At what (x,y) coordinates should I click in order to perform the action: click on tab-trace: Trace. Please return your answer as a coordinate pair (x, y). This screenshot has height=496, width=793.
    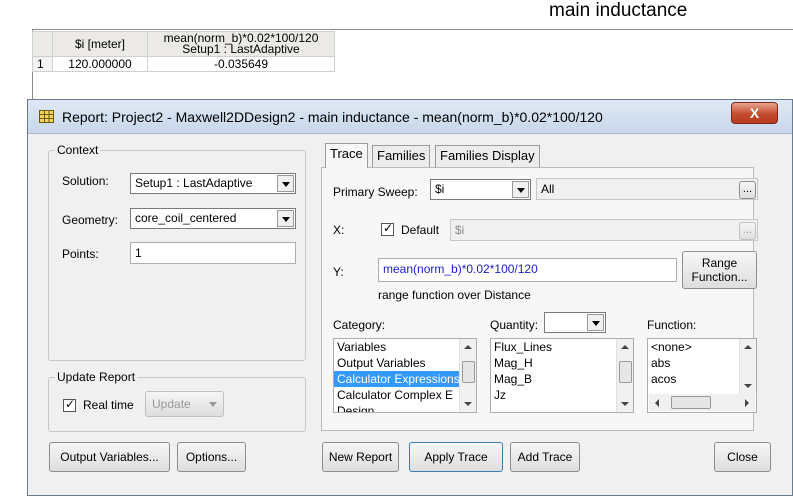
    Looking at the image, I should click on (346, 155).